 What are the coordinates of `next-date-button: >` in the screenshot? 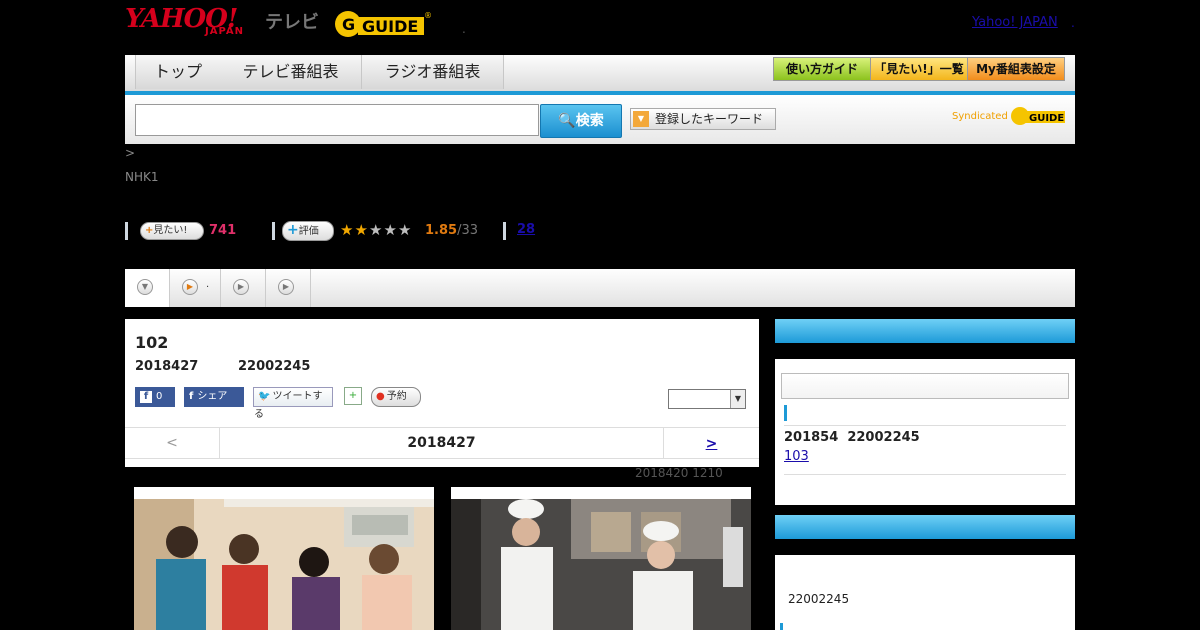 It's located at (712, 444).